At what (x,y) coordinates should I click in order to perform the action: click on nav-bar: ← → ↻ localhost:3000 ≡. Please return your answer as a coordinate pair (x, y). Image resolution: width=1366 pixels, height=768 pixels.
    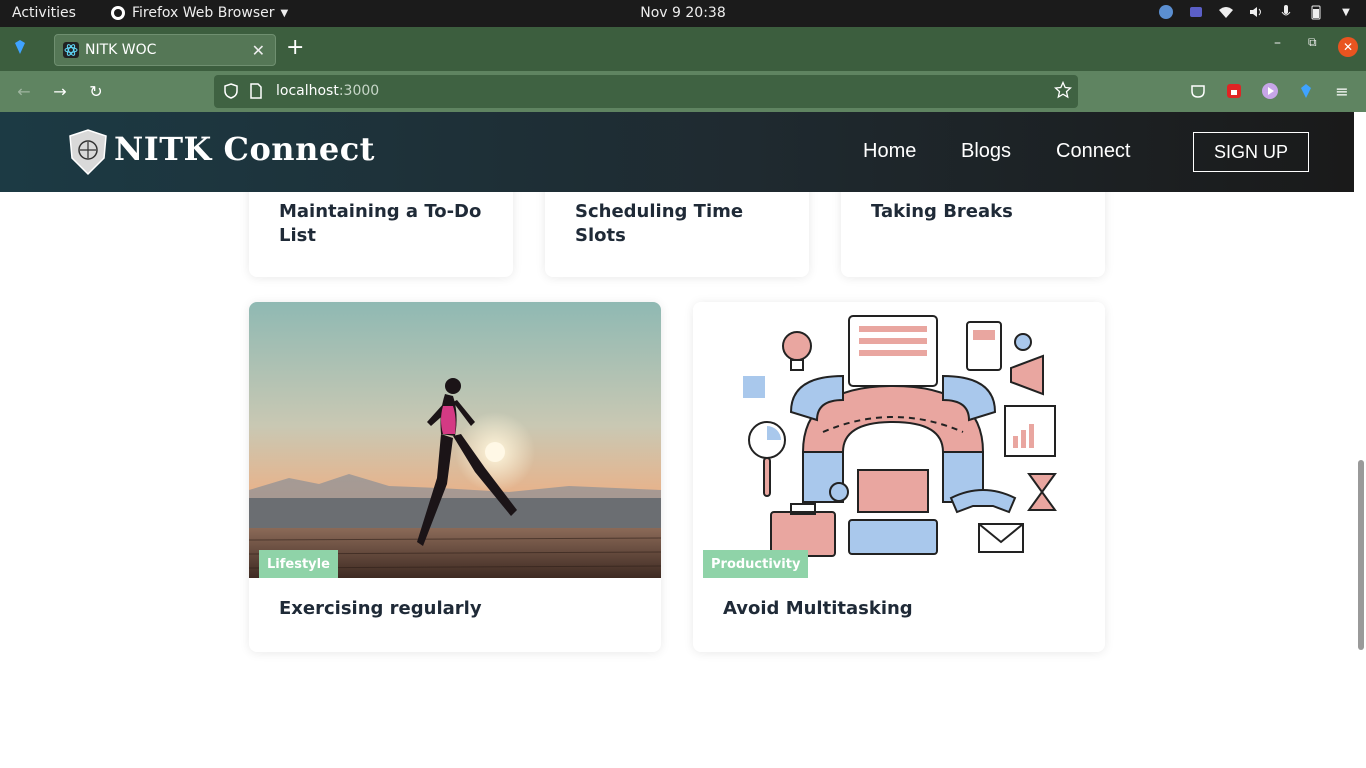
    Looking at the image, I should click on (683, 91).